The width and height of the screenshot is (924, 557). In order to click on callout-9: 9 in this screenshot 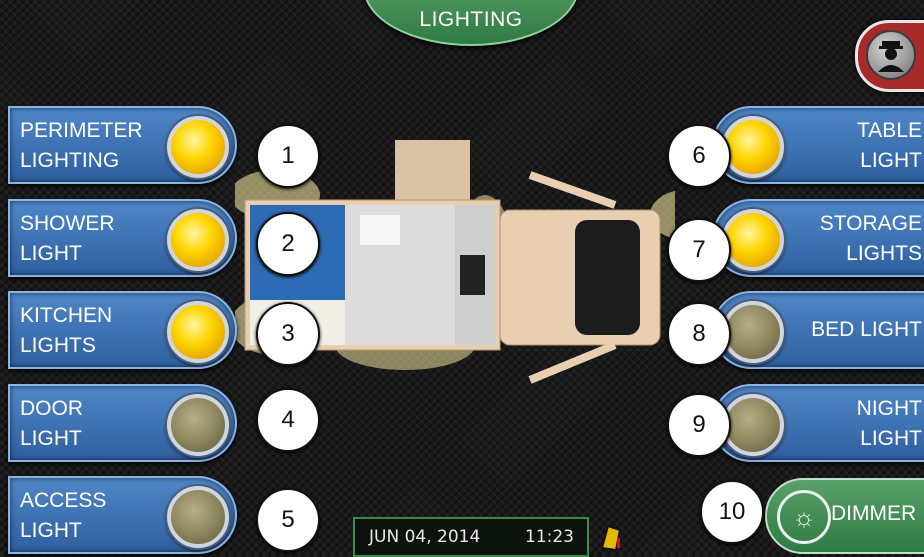, I will do `click(699, 425)`.